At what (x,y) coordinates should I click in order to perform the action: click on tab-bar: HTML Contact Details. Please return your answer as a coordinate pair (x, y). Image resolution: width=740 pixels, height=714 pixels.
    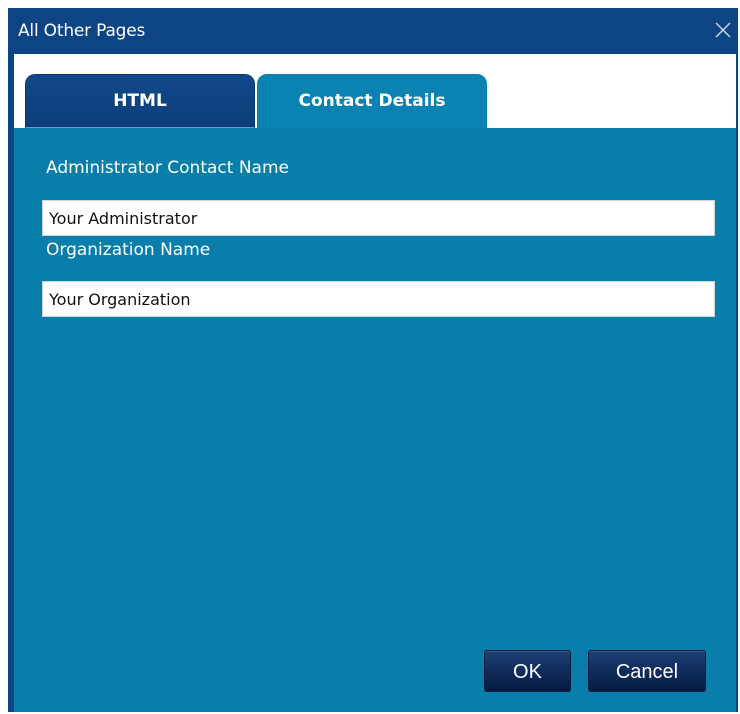
    Looking at the image, I should click on (375, 92).